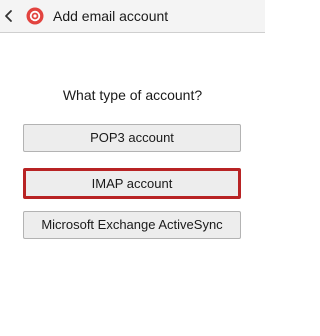 The height and width of the screenshot is (336, 320). Describe the element at coordinates (132, 225) in the screenshot. I see `exchange-activesync-button: Microsoft Exchange ActiveSync` at that location.